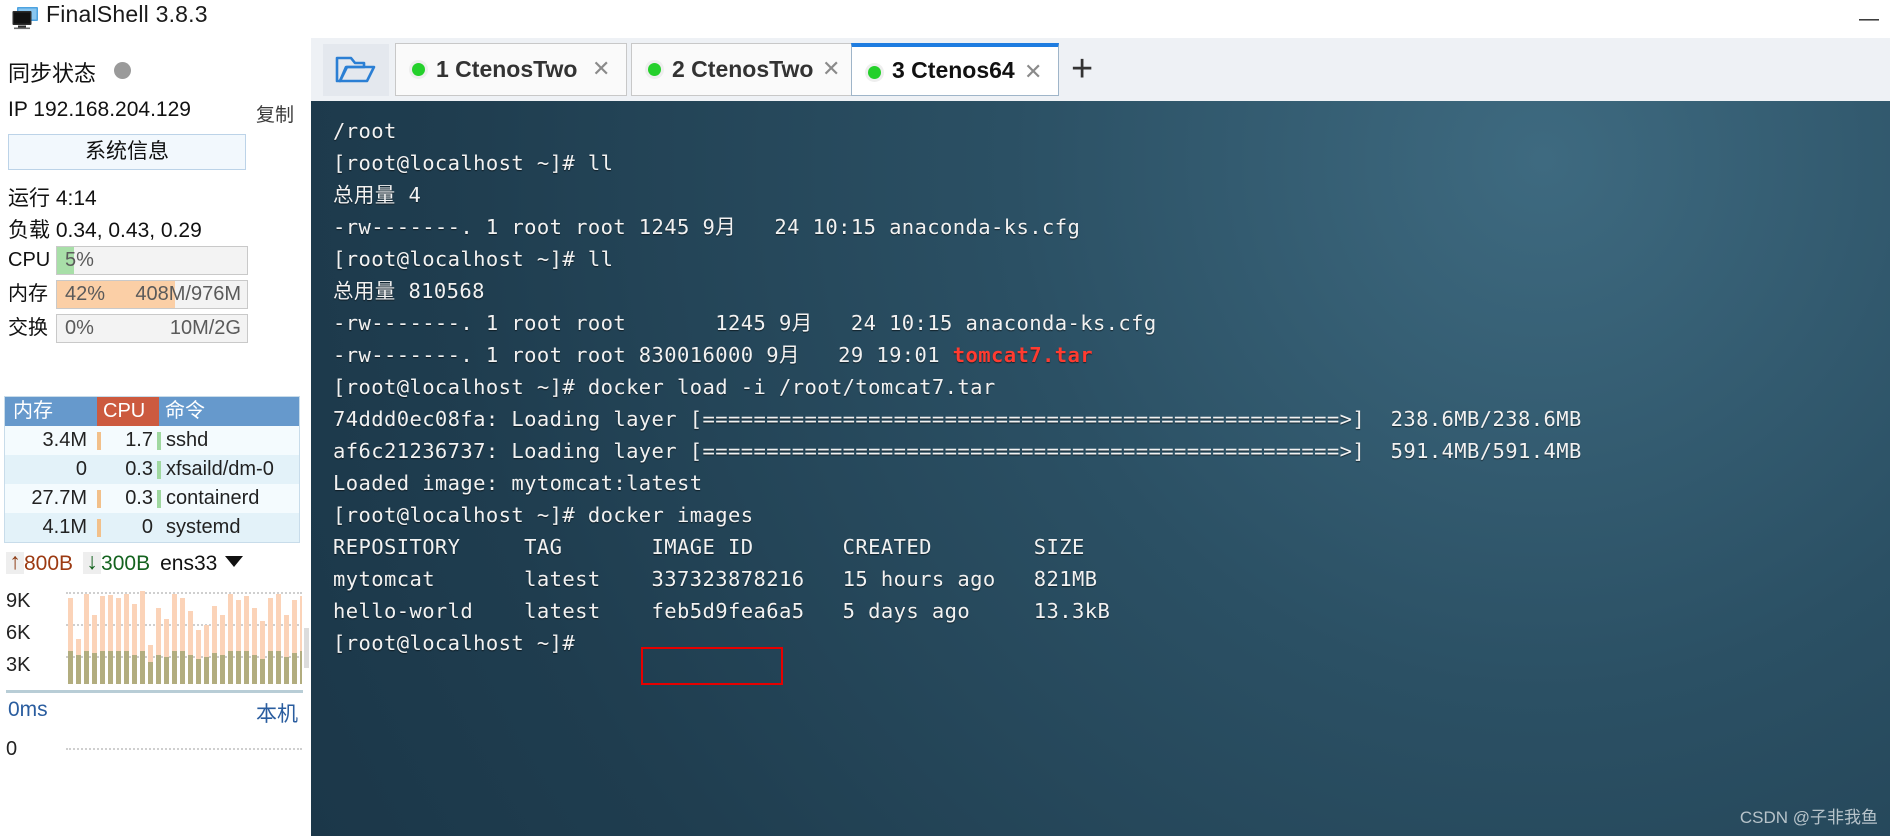 The image size is (1890, 836). What do you see at coordinates (139, 469) in the screenshot?
I see `cell-cpu: 0.3` at bounding box center [139, 469].